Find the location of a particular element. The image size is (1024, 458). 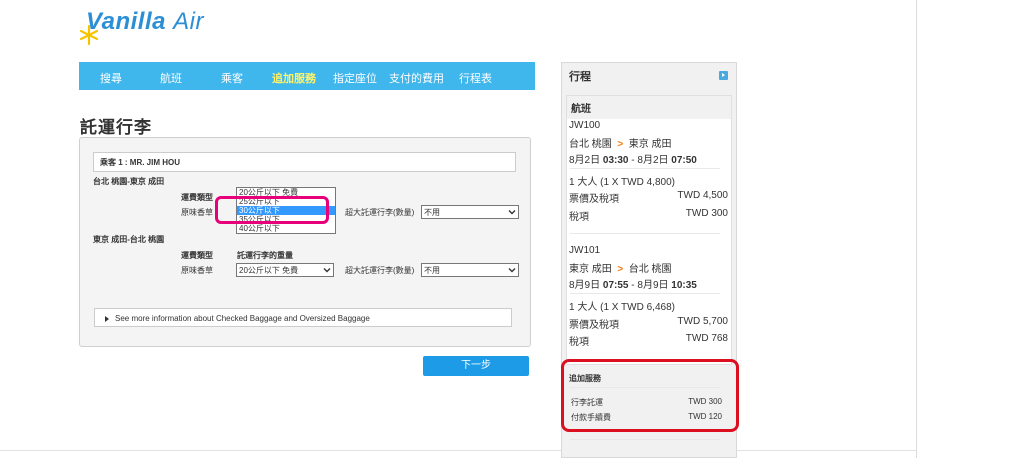

segment-1-fare-type-label: 運費類型 is located at coordinates (197, 197).